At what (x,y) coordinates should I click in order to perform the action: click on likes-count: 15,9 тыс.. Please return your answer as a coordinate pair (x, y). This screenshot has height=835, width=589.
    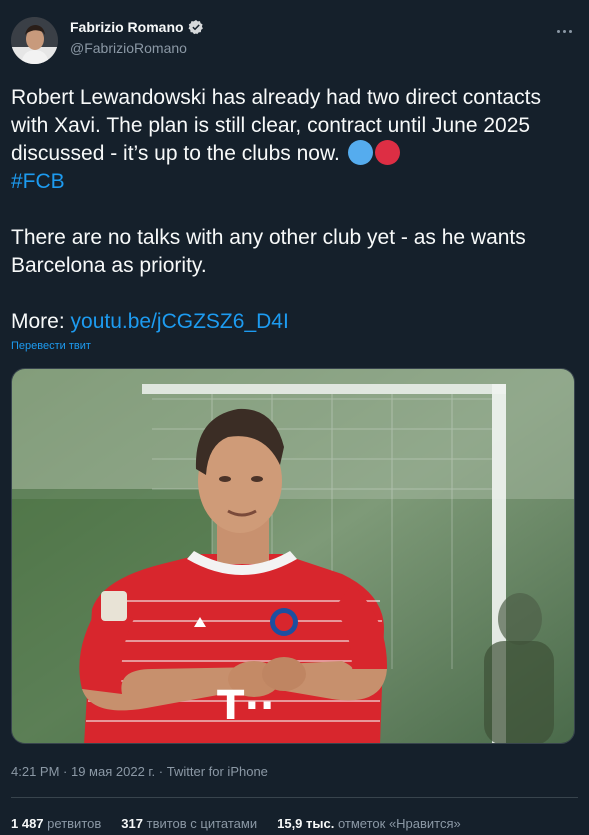
    Looking at the image, I should click on (306, 823).